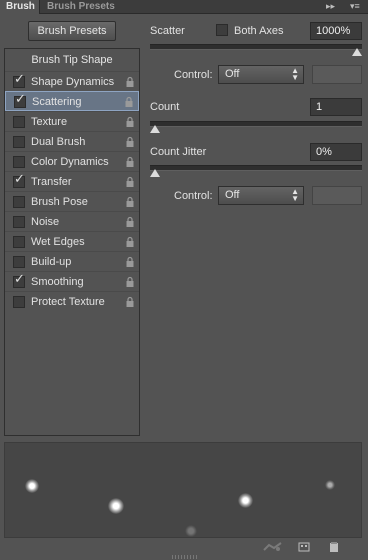 Image resolution: width=368 pixels, height=560 pixels. I want to click on tip-item-build-up: Build-up, so click(72, 261).